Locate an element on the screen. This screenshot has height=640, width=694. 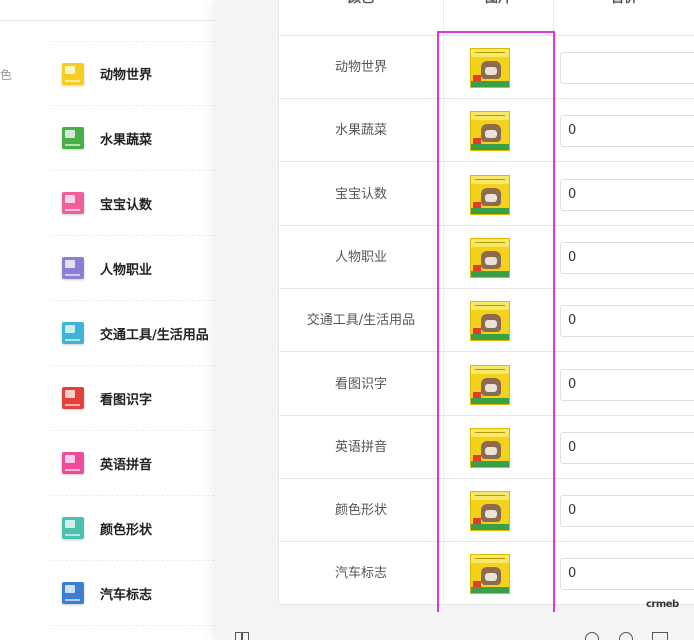
category-label: 动物世界 is located at coordinates (126, 75).